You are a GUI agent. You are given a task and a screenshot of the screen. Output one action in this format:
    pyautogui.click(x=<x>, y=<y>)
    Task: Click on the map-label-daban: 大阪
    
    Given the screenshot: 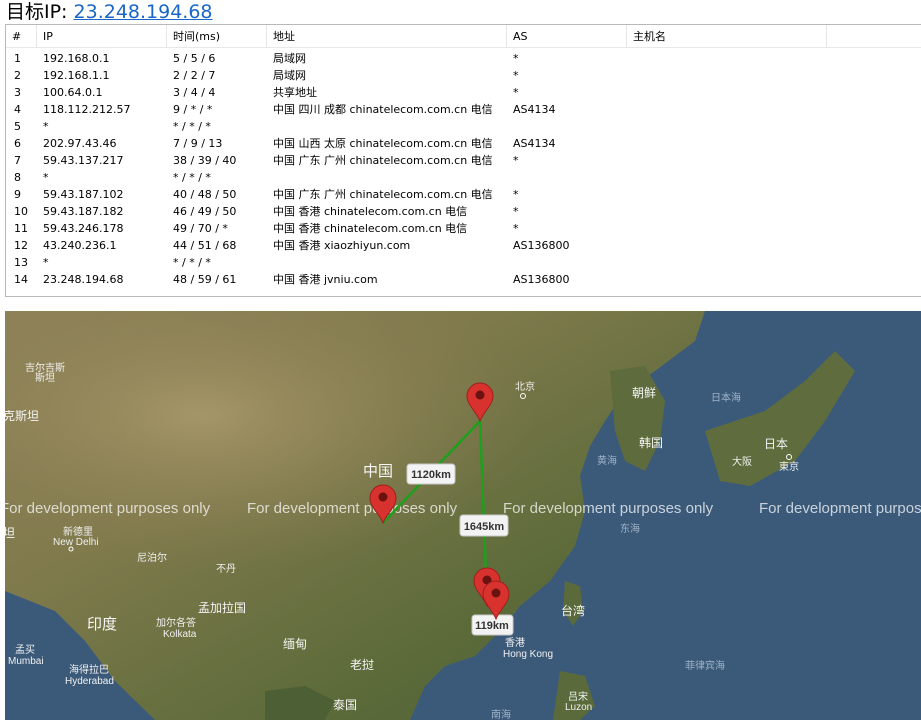 What is the action you would take?
    pyautogui.click(x=742, y=461)
    